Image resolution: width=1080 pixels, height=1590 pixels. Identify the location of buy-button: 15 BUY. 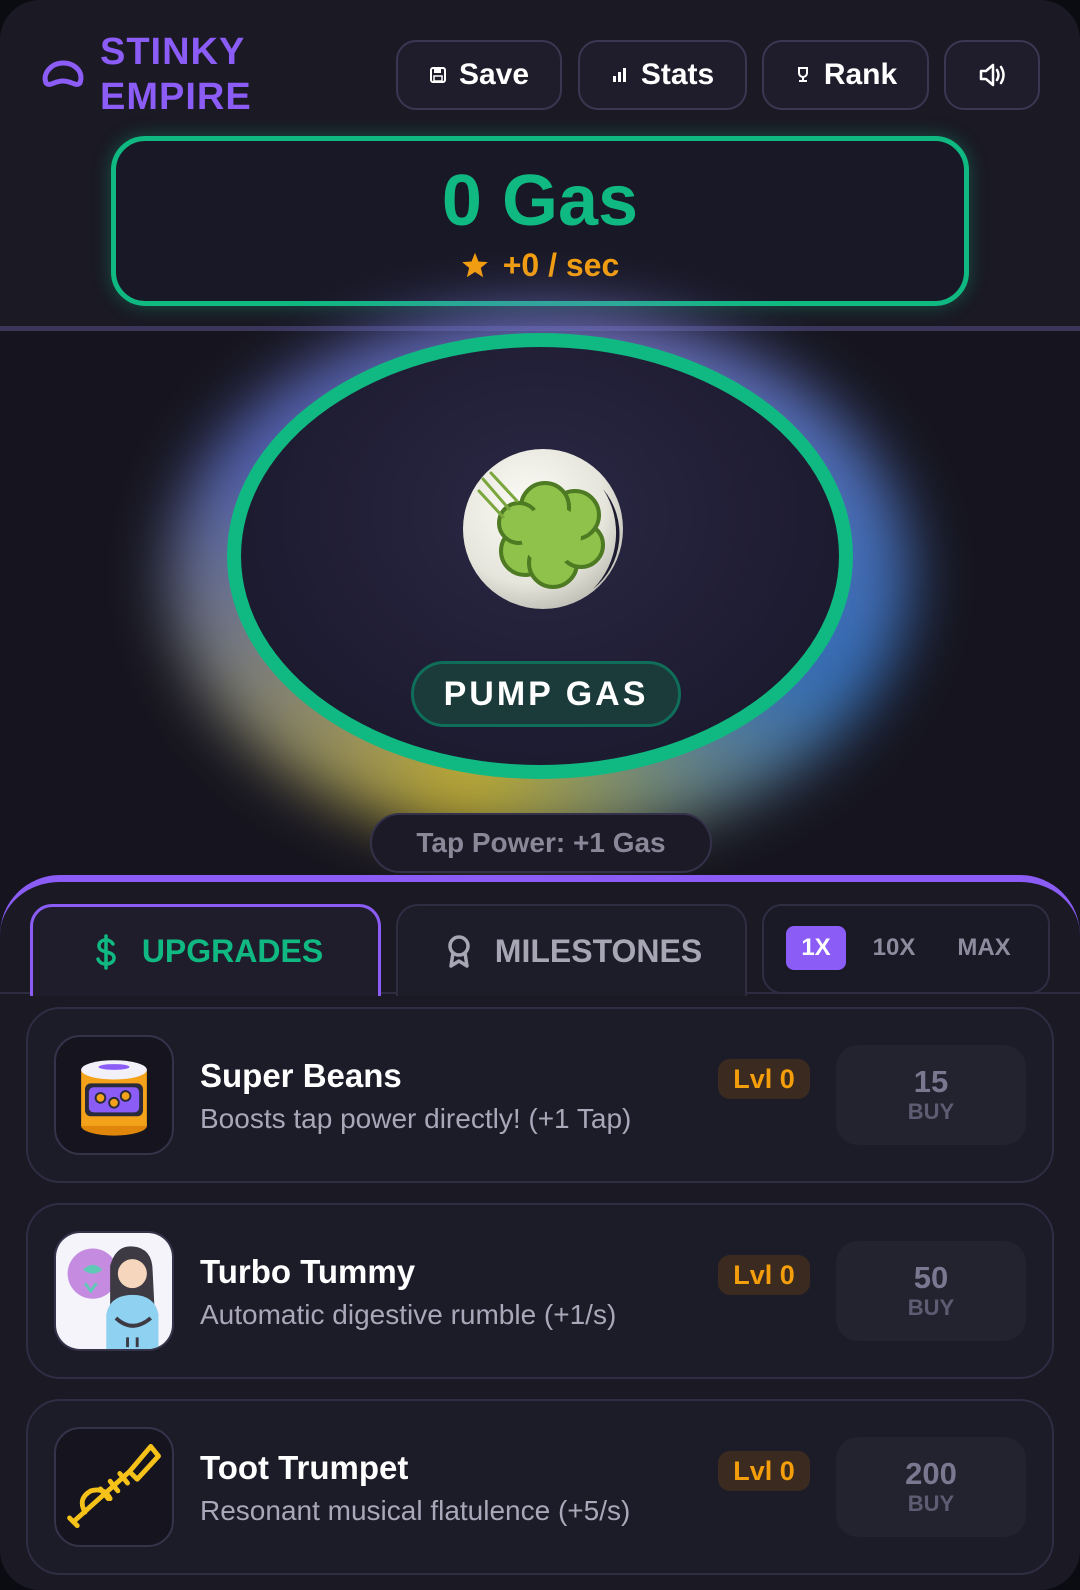
(931, 1095).